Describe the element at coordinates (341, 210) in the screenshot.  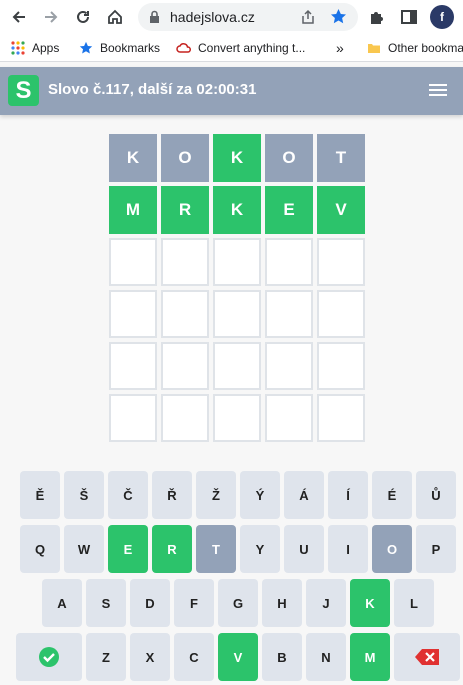
I see `letter-tile: V` at that location.